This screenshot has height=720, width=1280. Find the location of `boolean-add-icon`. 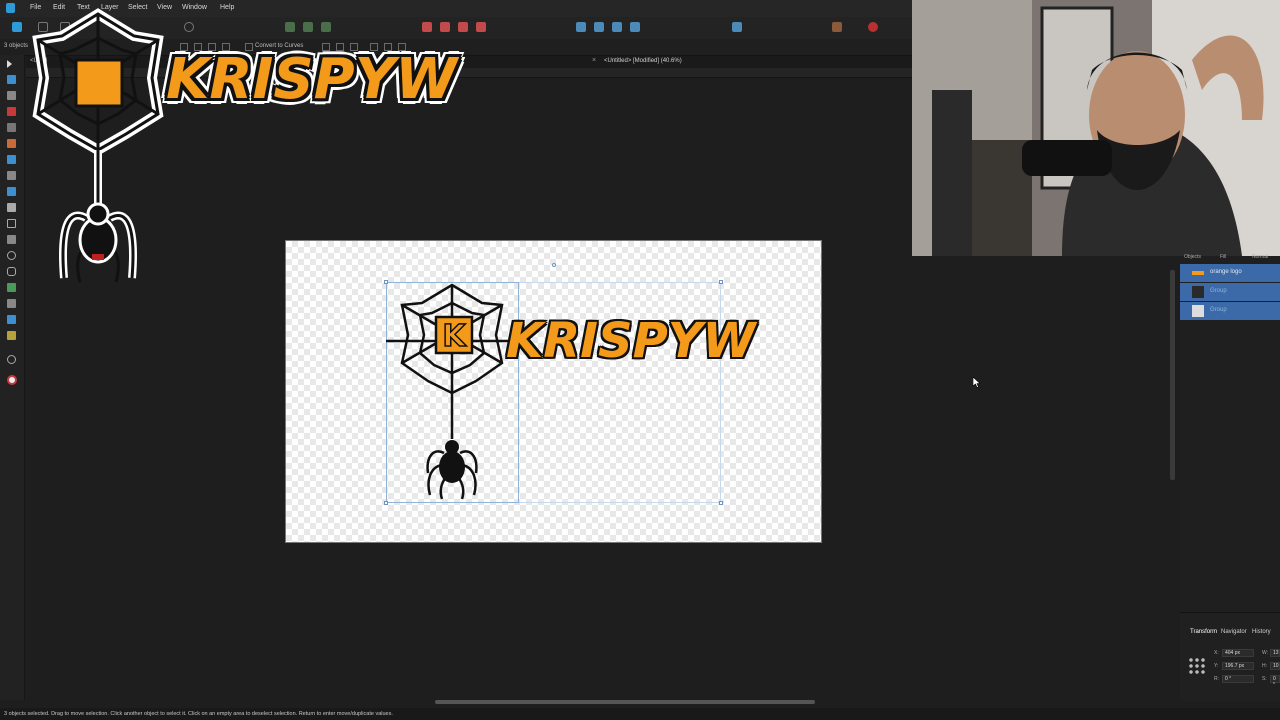

boolean-add-icon is located at coordinates (427, 27).